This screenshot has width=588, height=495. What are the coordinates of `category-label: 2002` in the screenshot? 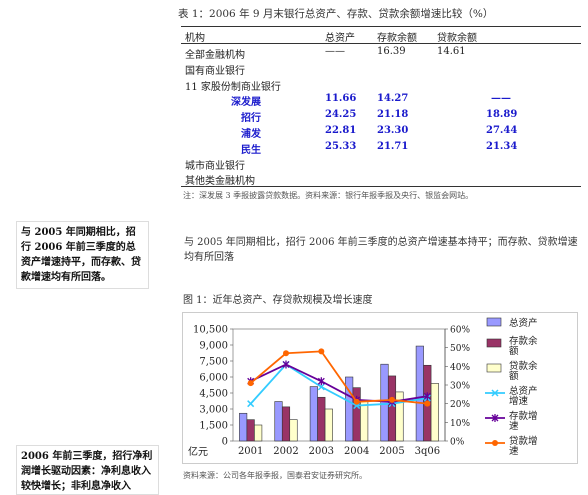 It's located at (285, 451).